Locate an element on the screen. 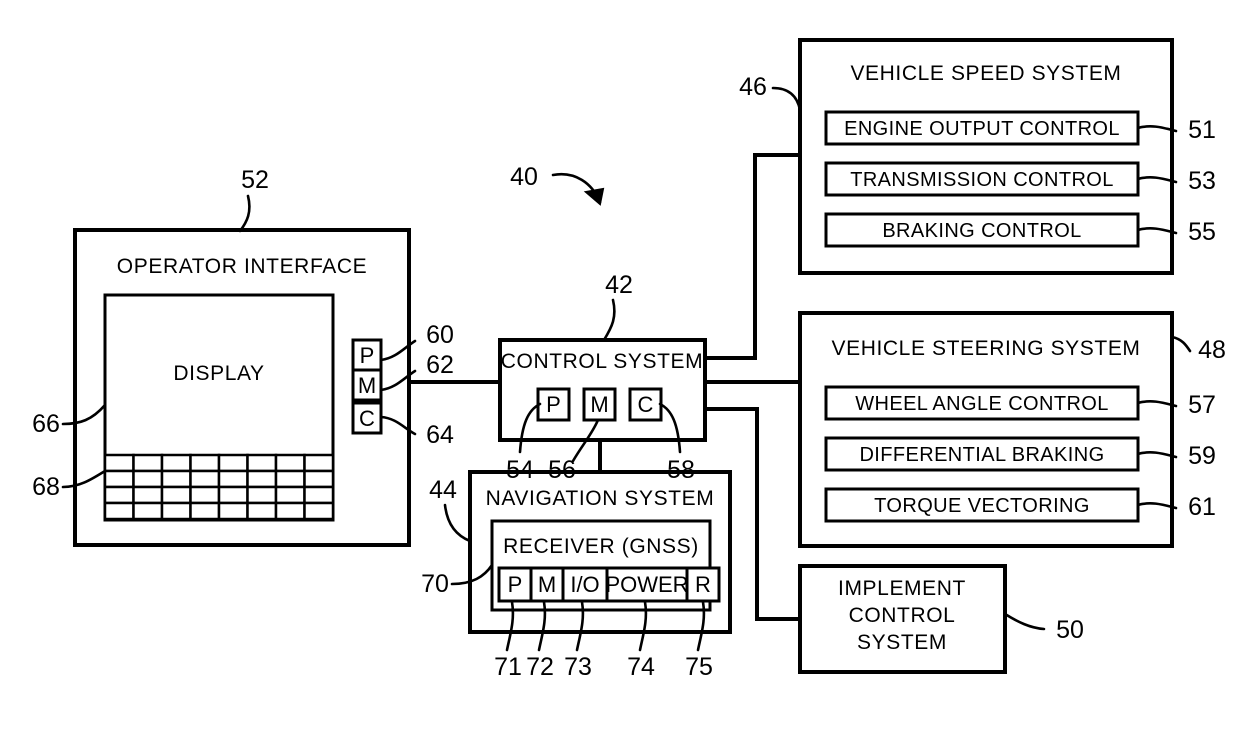 This screenshot has height=735, width=1240. ref-60: 60 is located at coordinates (440, 335).